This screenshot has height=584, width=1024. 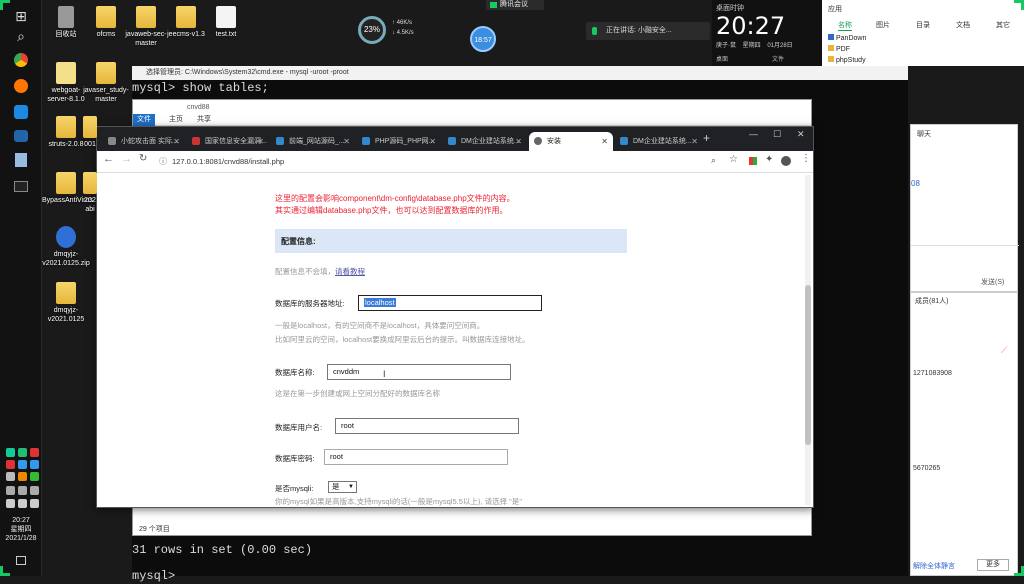 What do you see at coordinates (457, 162) in the screenshot?
I see `address-bar: ⓘ 127.0.0.1:8081/cnvd88/install.php` at bounding box center [457, 162].